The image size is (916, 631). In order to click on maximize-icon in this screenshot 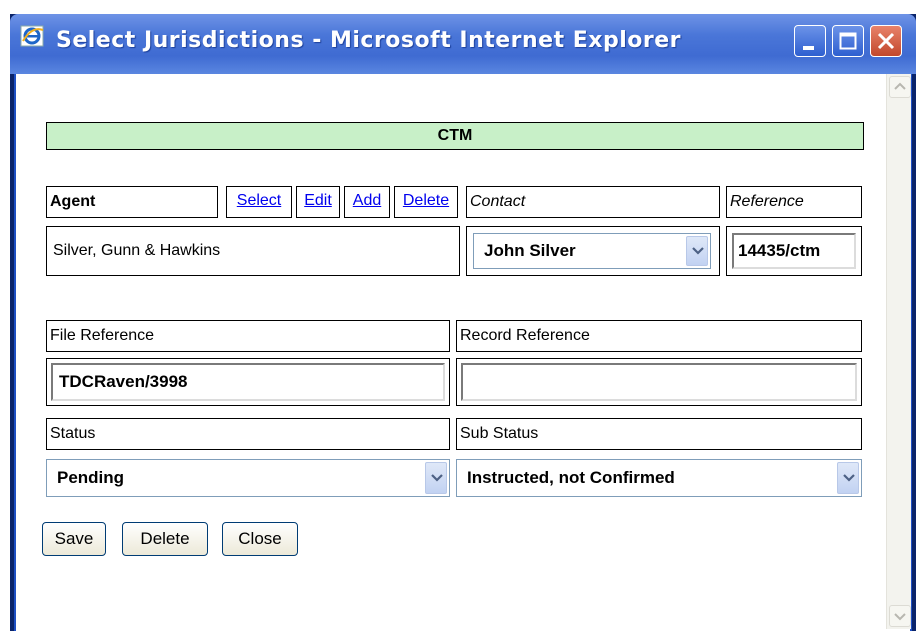, I will do `click(848, 41)`.